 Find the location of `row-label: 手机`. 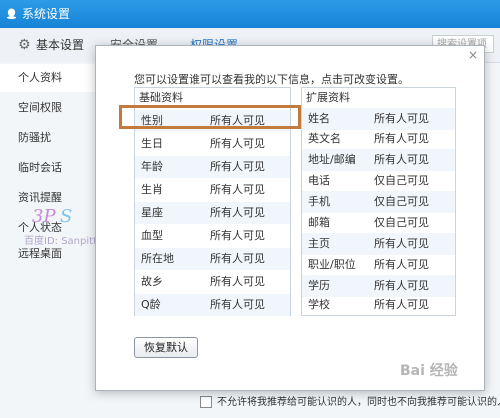

row-label: 手机 is located at coordinates (319, 201).